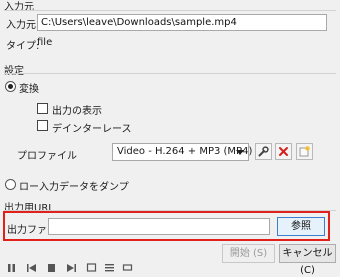 The image size is (340, 277). What do you see at coordinates (23, 46) in the screenshot?
I see `type-label: タイプ:` at bounding box center [23, 46].